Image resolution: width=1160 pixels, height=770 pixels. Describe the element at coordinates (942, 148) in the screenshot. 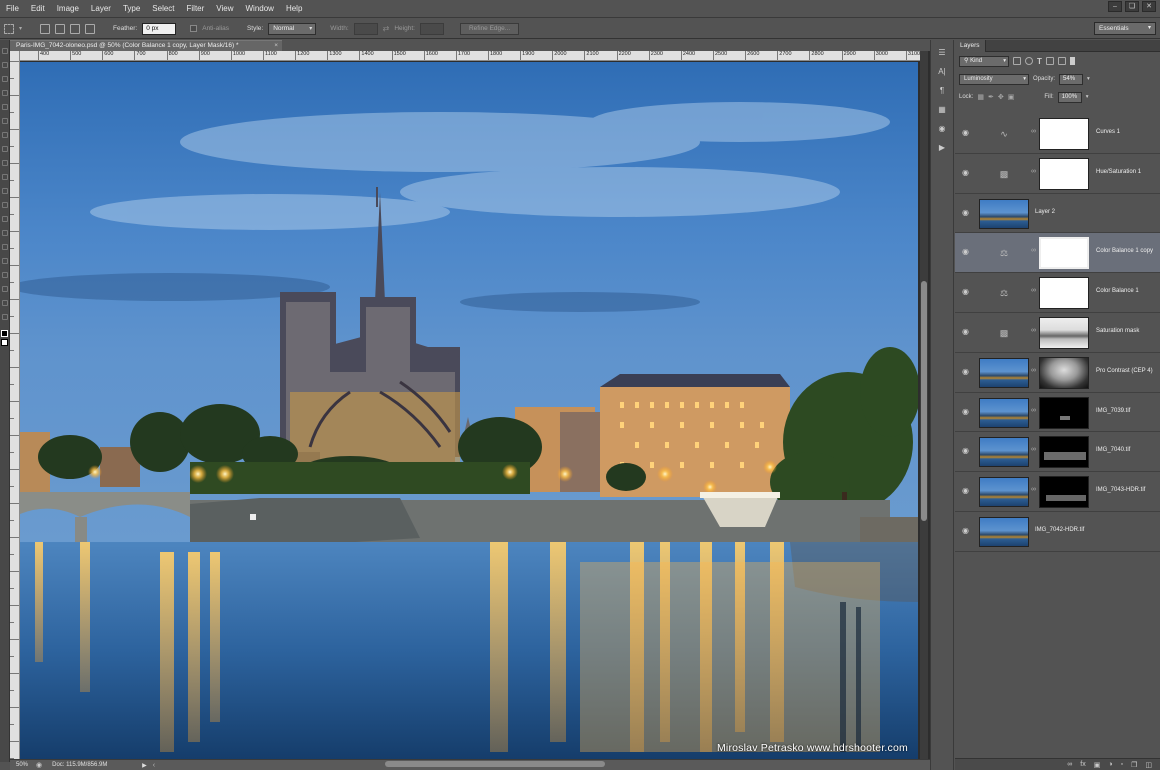

I see `actions-panel-icon: ▶` at that location.